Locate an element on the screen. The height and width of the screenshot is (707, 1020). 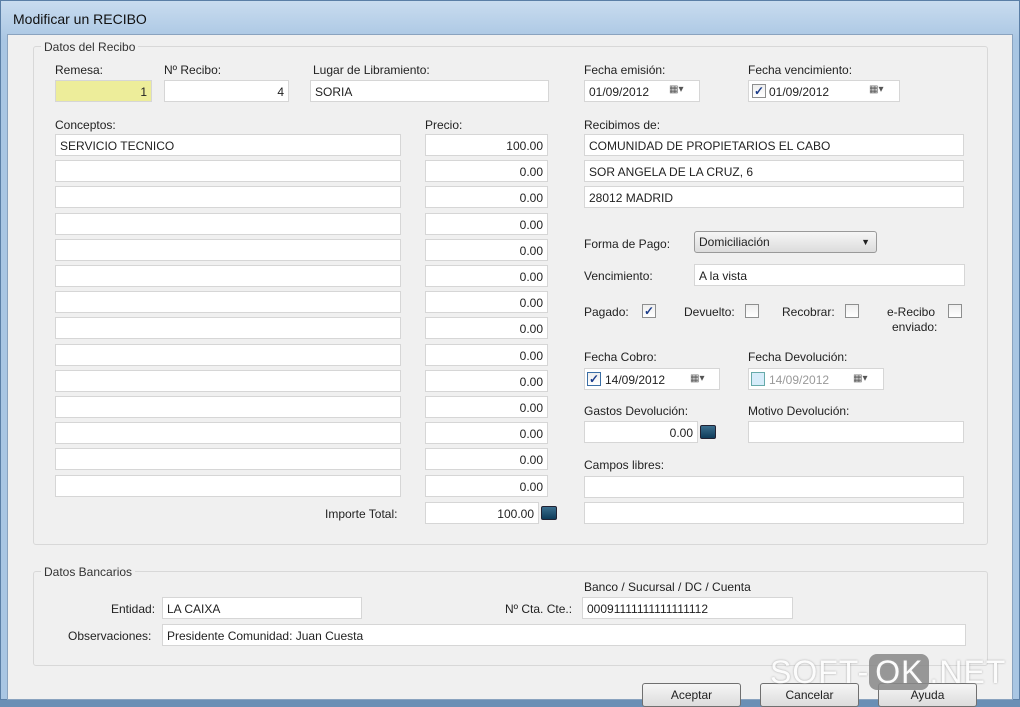
observaciones-input: Presidente Comunidad: Juan Cuesta is located at coordinates (564, 635).